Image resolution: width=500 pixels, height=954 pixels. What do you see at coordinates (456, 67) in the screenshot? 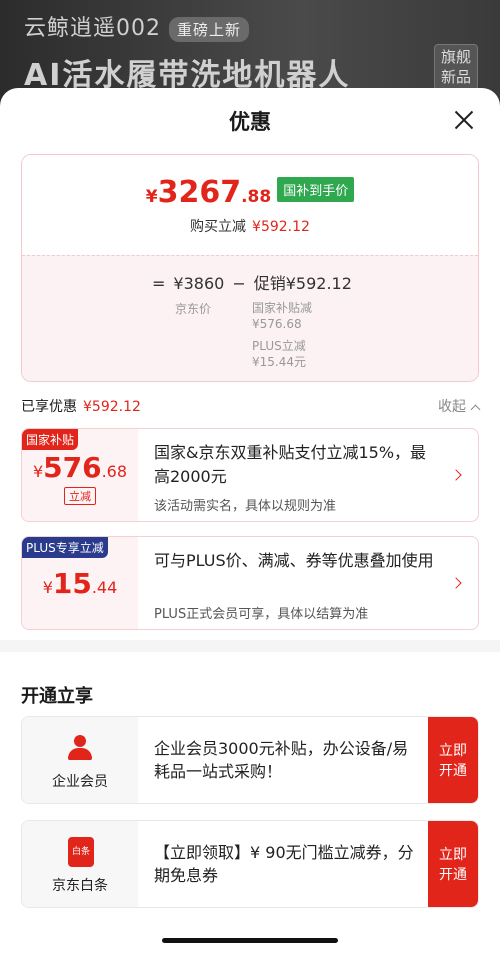
I see `banner-flagship-tag: 旗舰 新品` at bounding box center [456, 67].